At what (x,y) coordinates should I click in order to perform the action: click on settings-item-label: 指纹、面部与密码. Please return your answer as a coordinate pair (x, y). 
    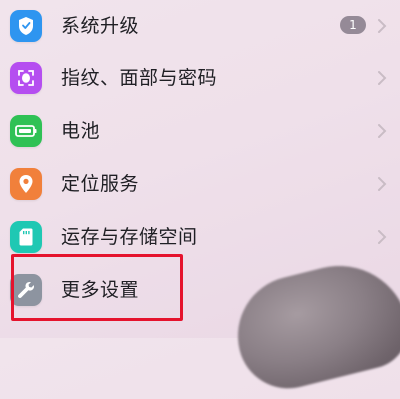
    Looking at the image, I should click on (139, 78).